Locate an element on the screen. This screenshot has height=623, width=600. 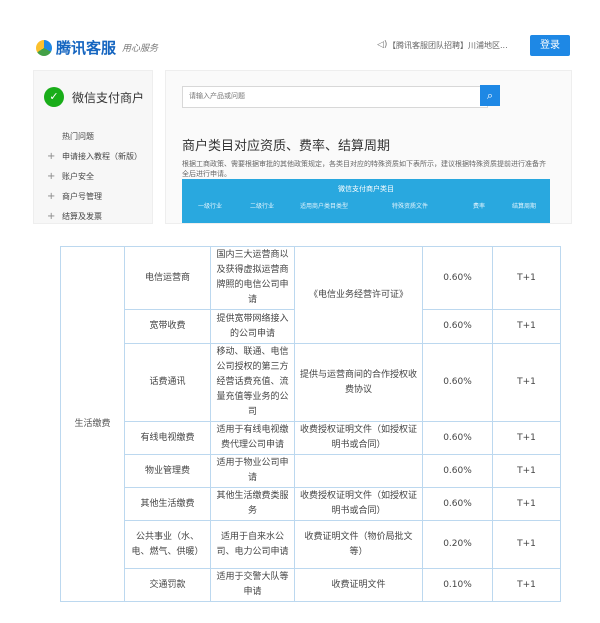
sidebar-brand: ✓ 微信支付商户 is located at coordinates (94, 97).